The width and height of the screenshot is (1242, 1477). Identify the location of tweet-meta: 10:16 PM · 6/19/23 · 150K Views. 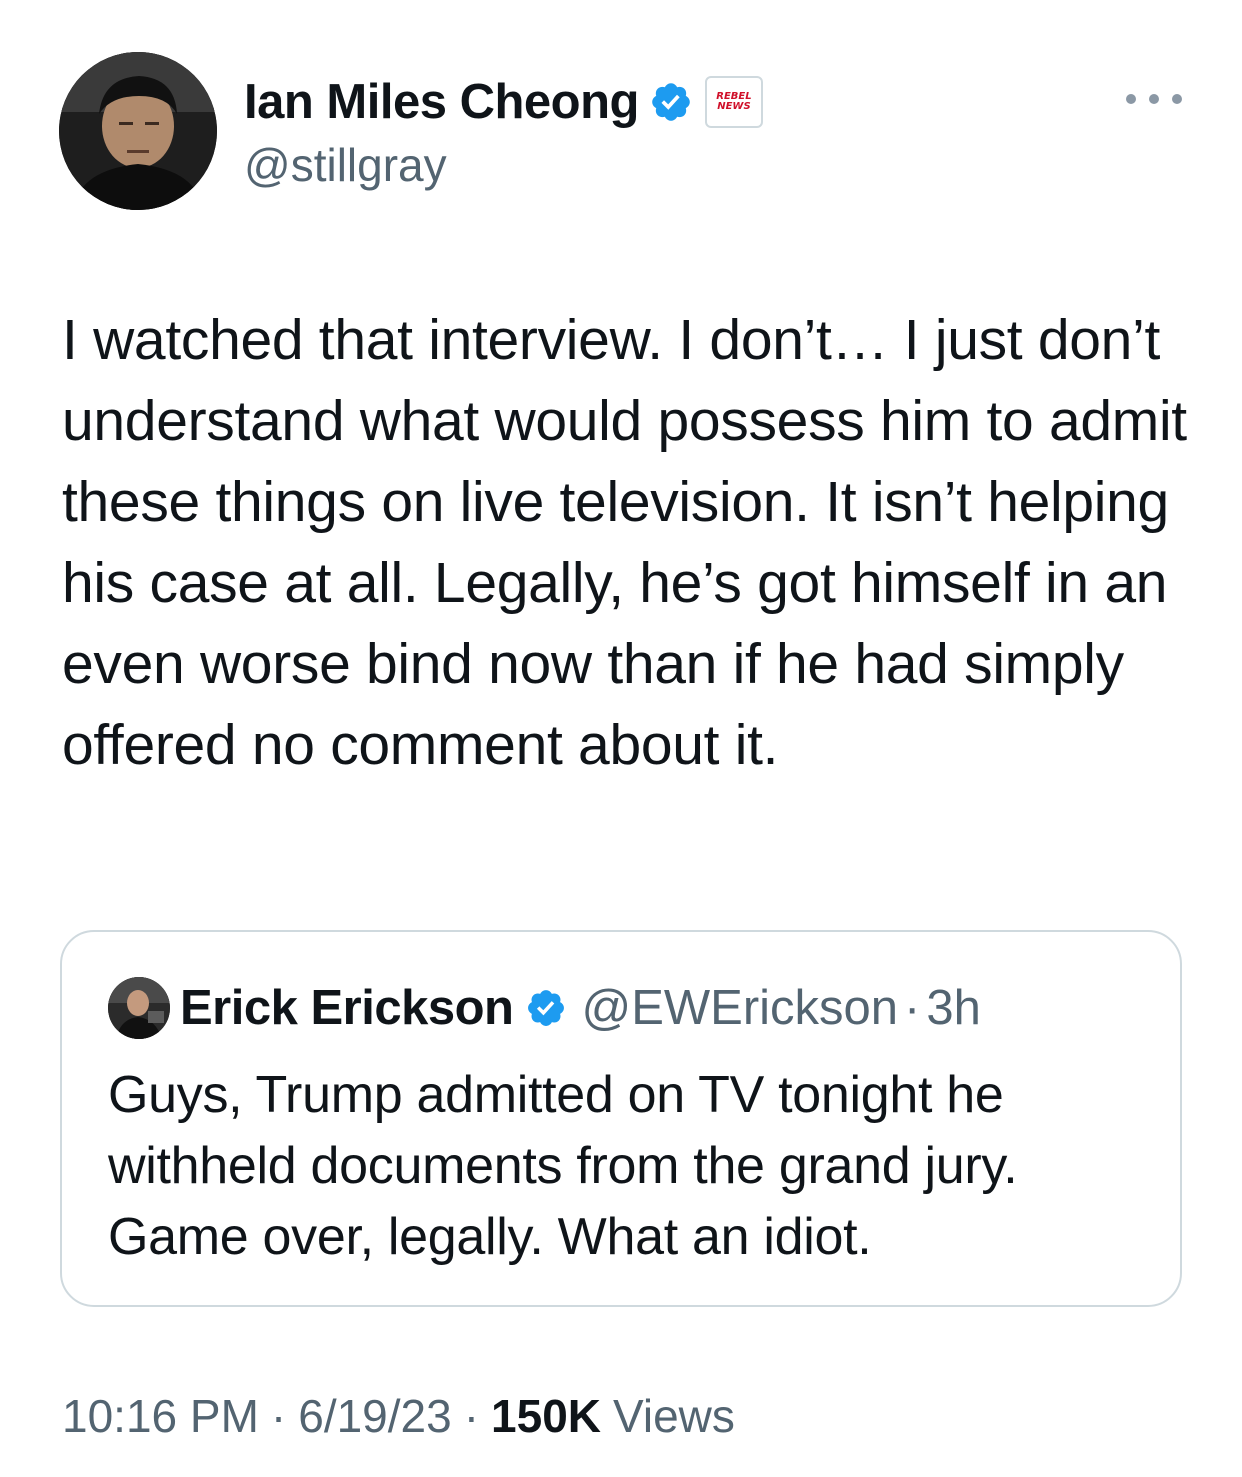
(398, 1416).